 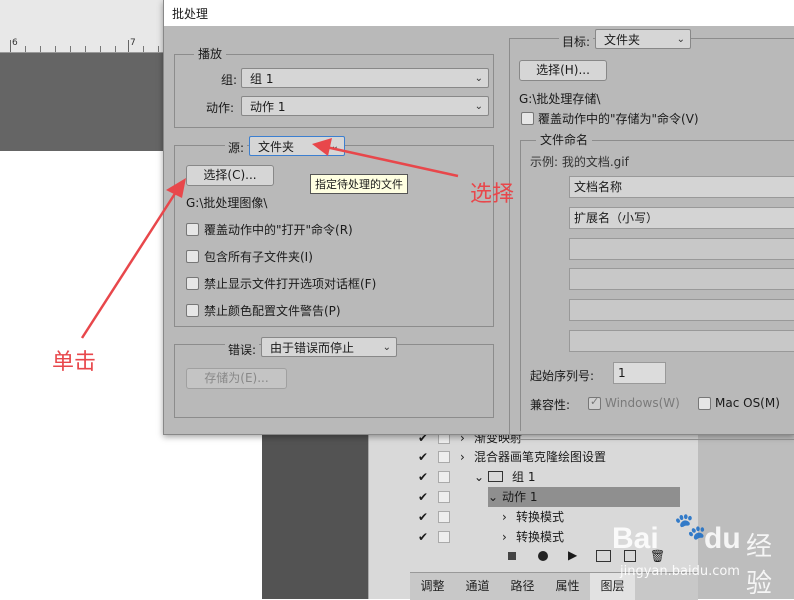 I want to click on watermark-cn: 经验, so click(x=759, y=565).